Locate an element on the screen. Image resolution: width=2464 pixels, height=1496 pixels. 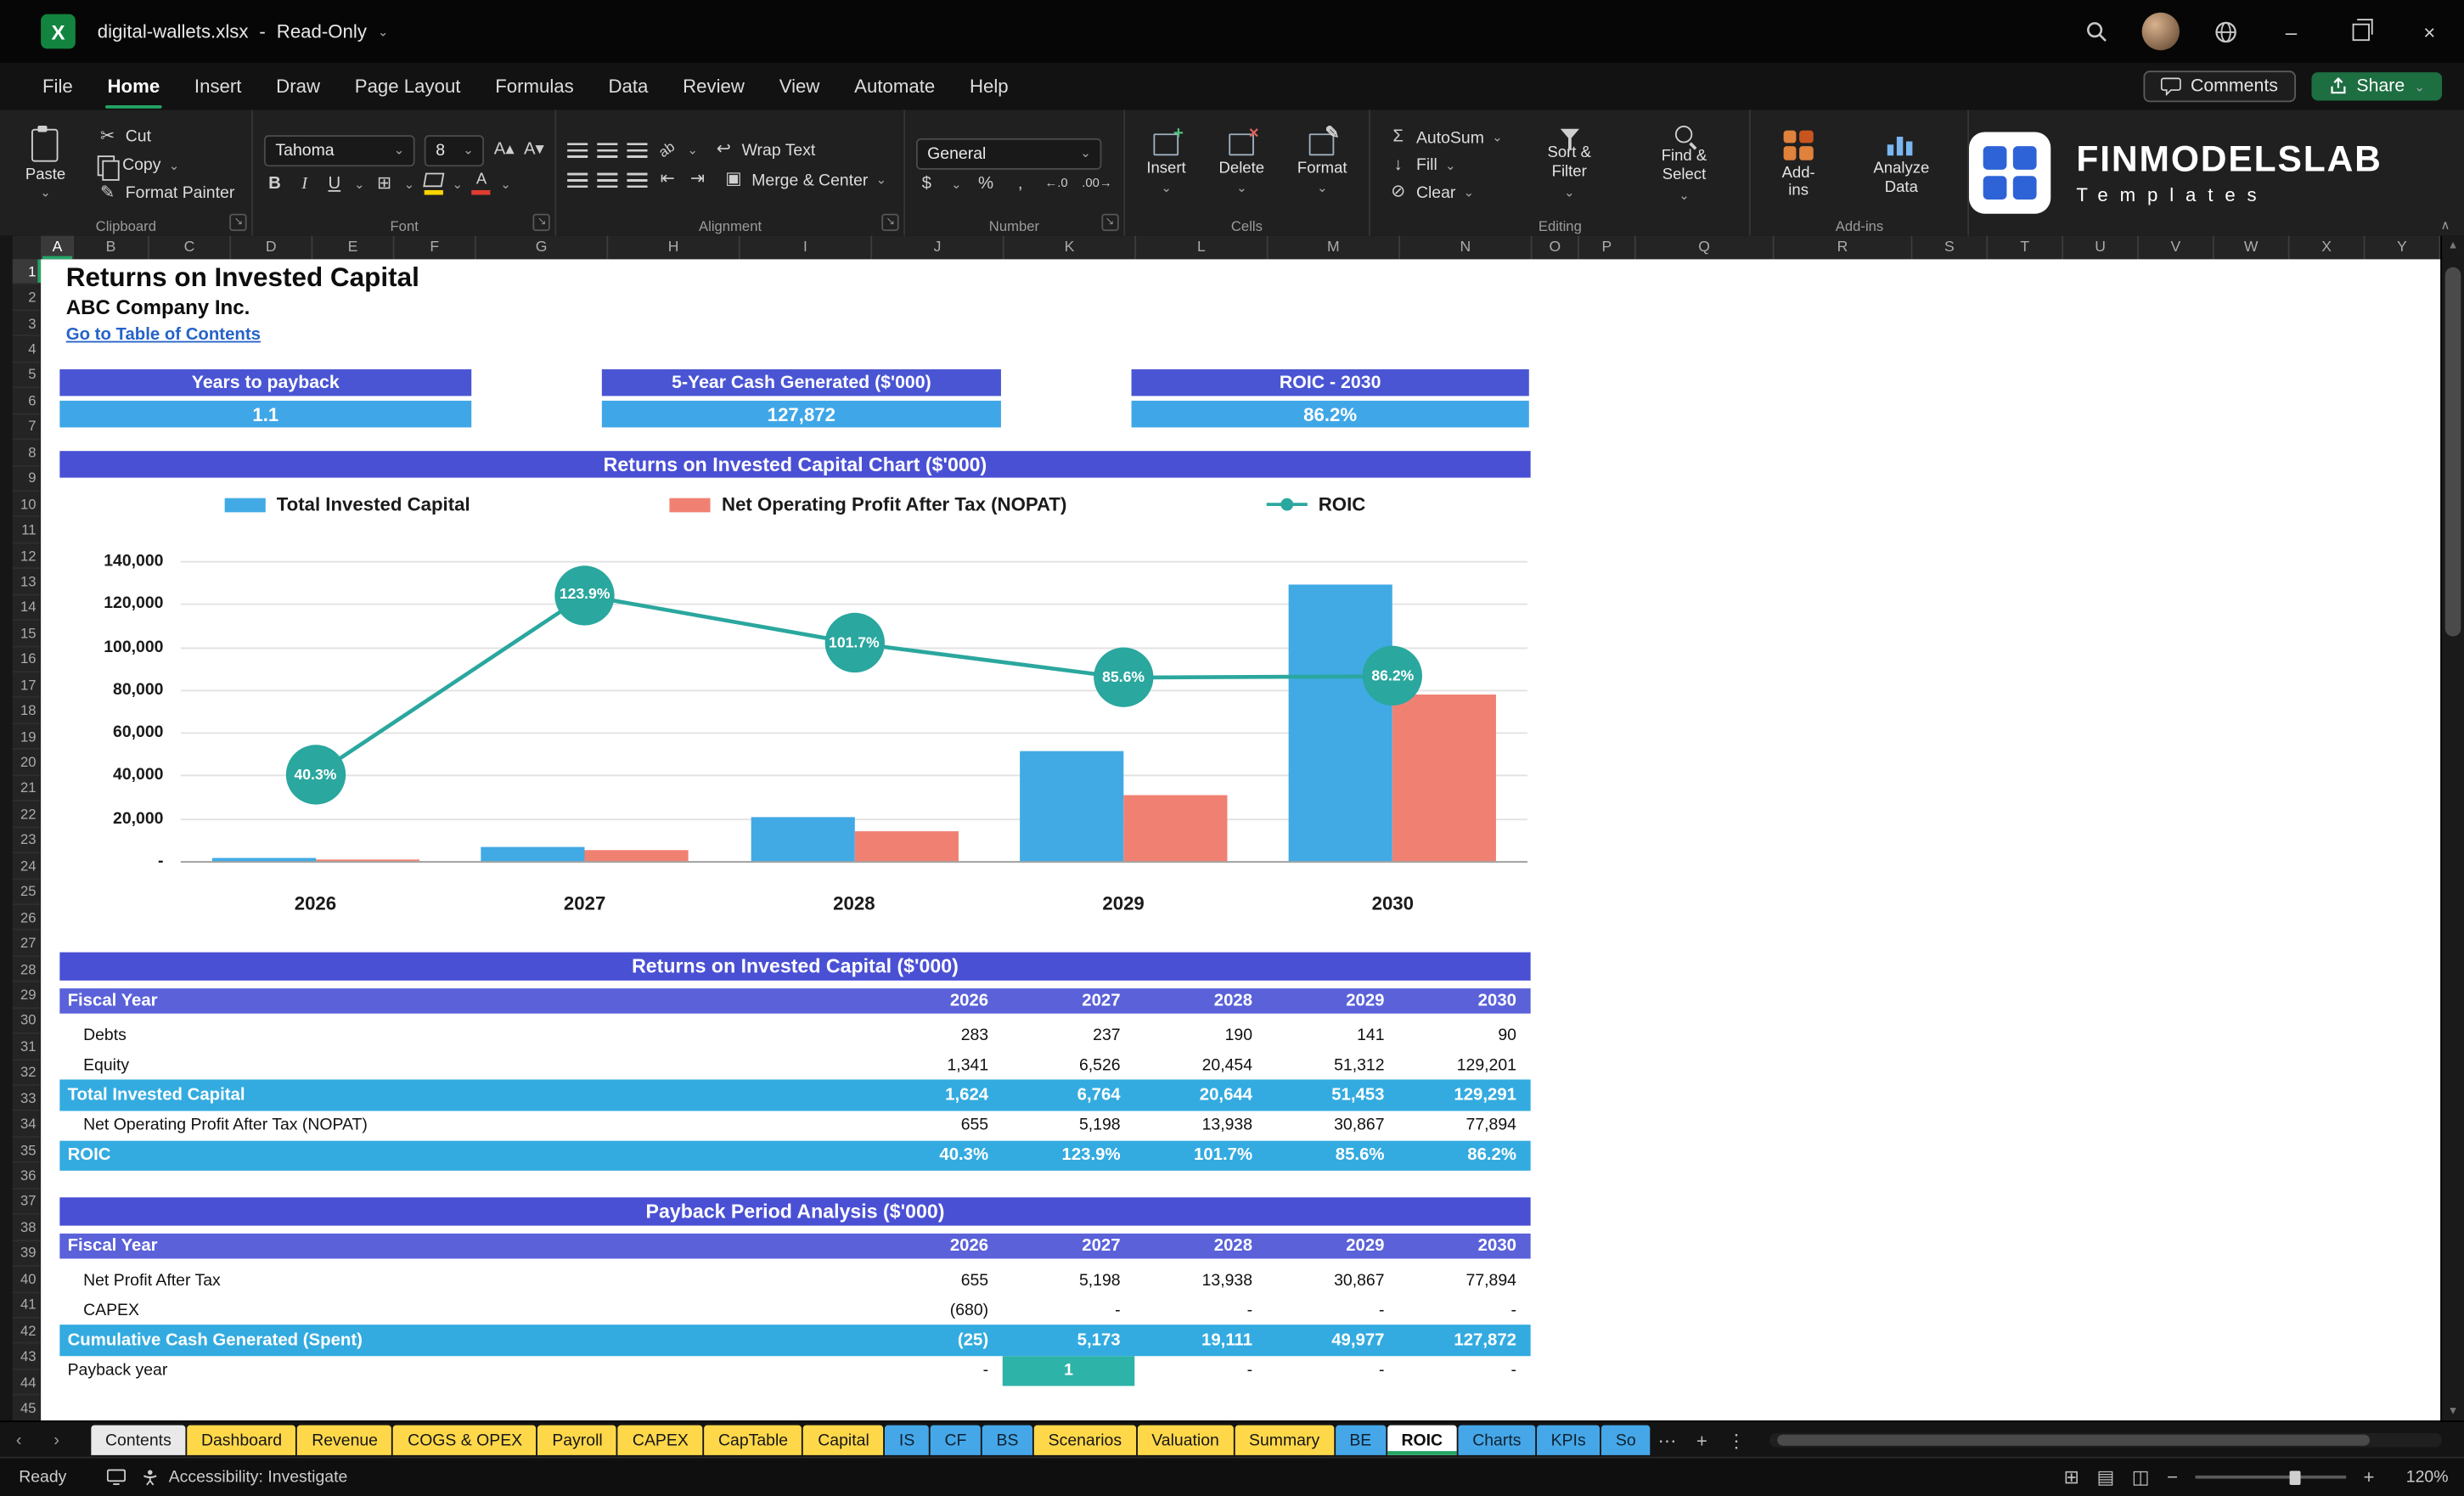
row-header-44: 44 is located at coordinates (27, 1383).